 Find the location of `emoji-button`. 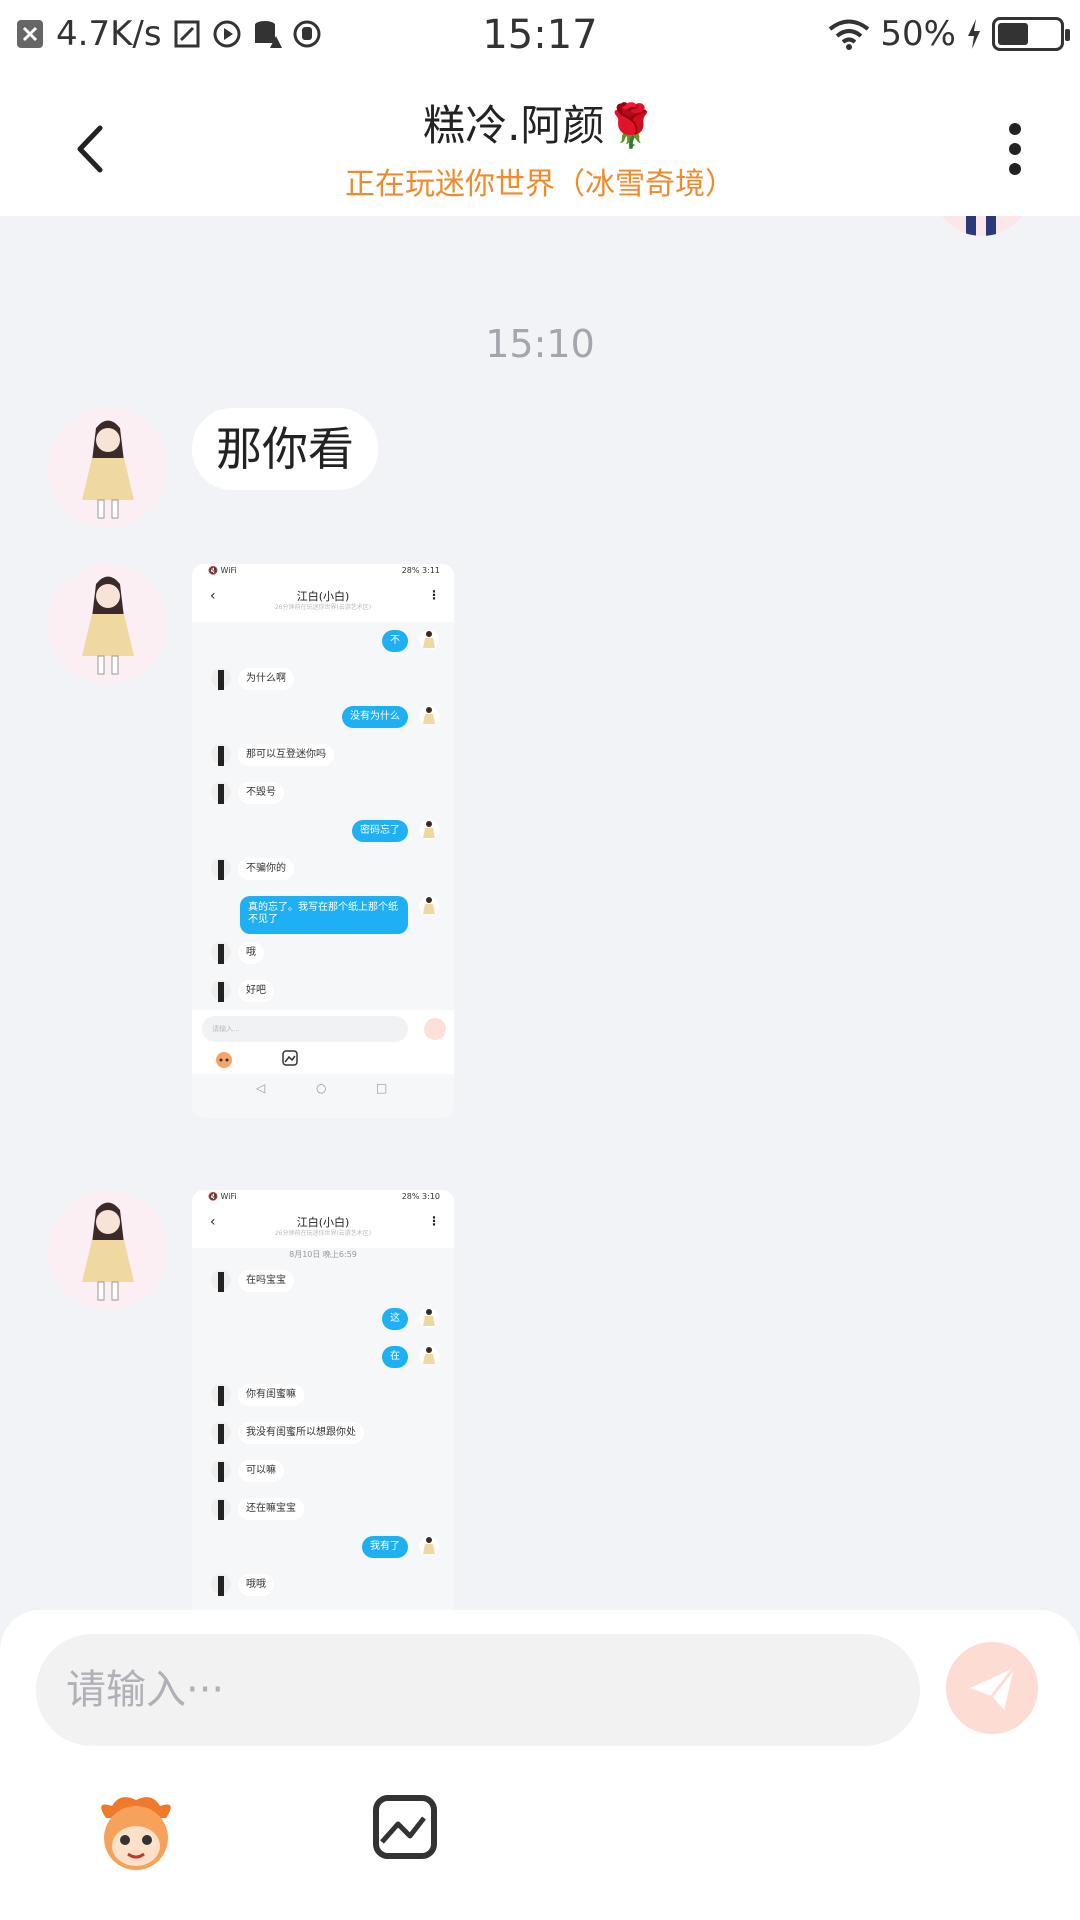

emoji-button is located at coordinates (136, 1832).